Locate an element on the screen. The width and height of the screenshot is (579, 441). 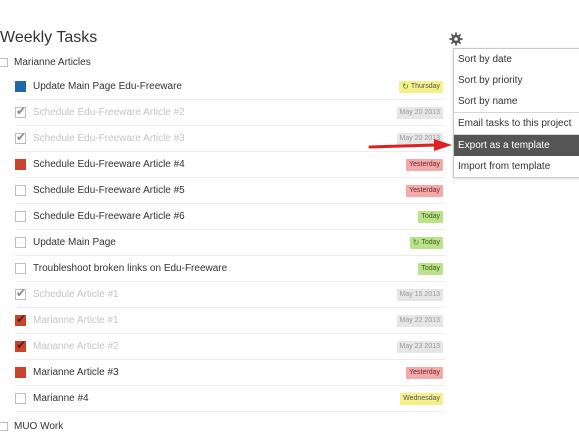
task-label: Schedule Edu-Freeware Article #6 is located at coordinates (109, 216).